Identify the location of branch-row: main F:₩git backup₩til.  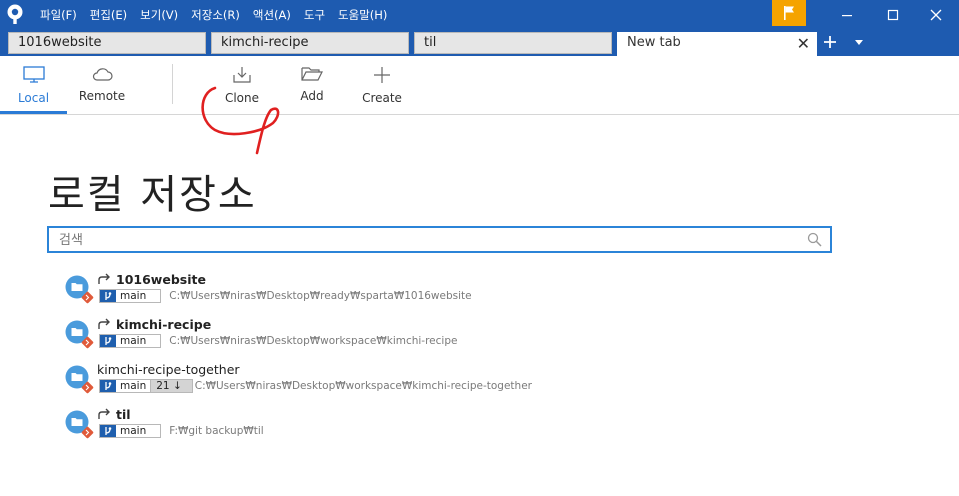
(181, 431).